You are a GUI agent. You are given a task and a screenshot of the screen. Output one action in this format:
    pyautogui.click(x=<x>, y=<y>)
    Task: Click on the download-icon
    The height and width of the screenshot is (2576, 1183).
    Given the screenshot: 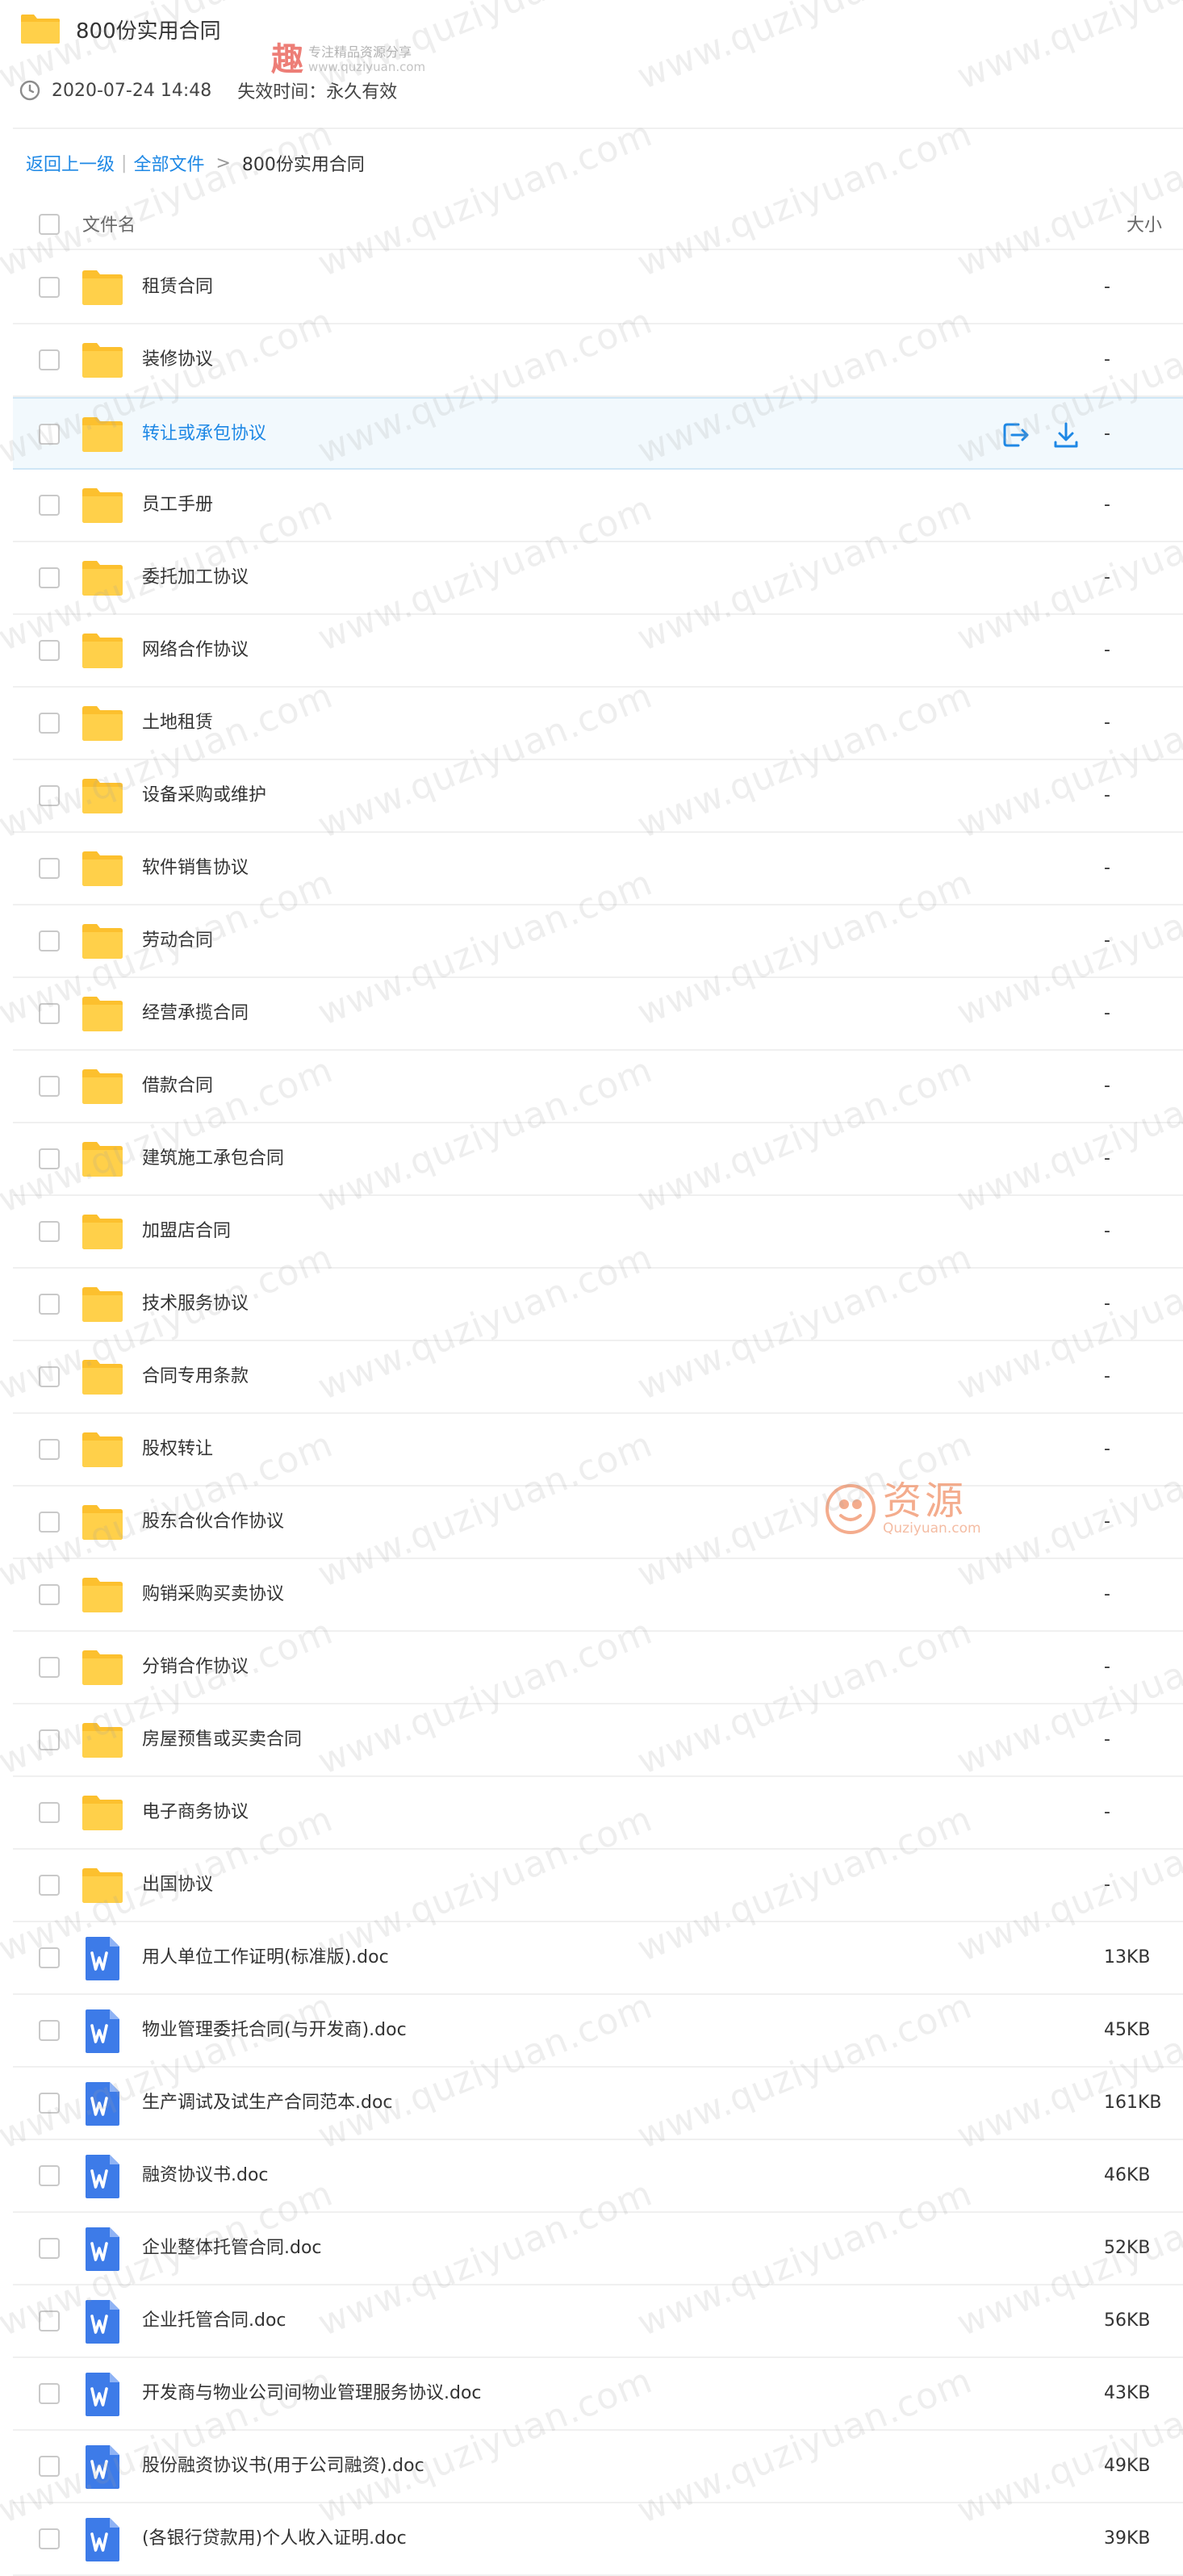 What is the action you would take?
    pyautogui.click(x=1066, y=435)
    